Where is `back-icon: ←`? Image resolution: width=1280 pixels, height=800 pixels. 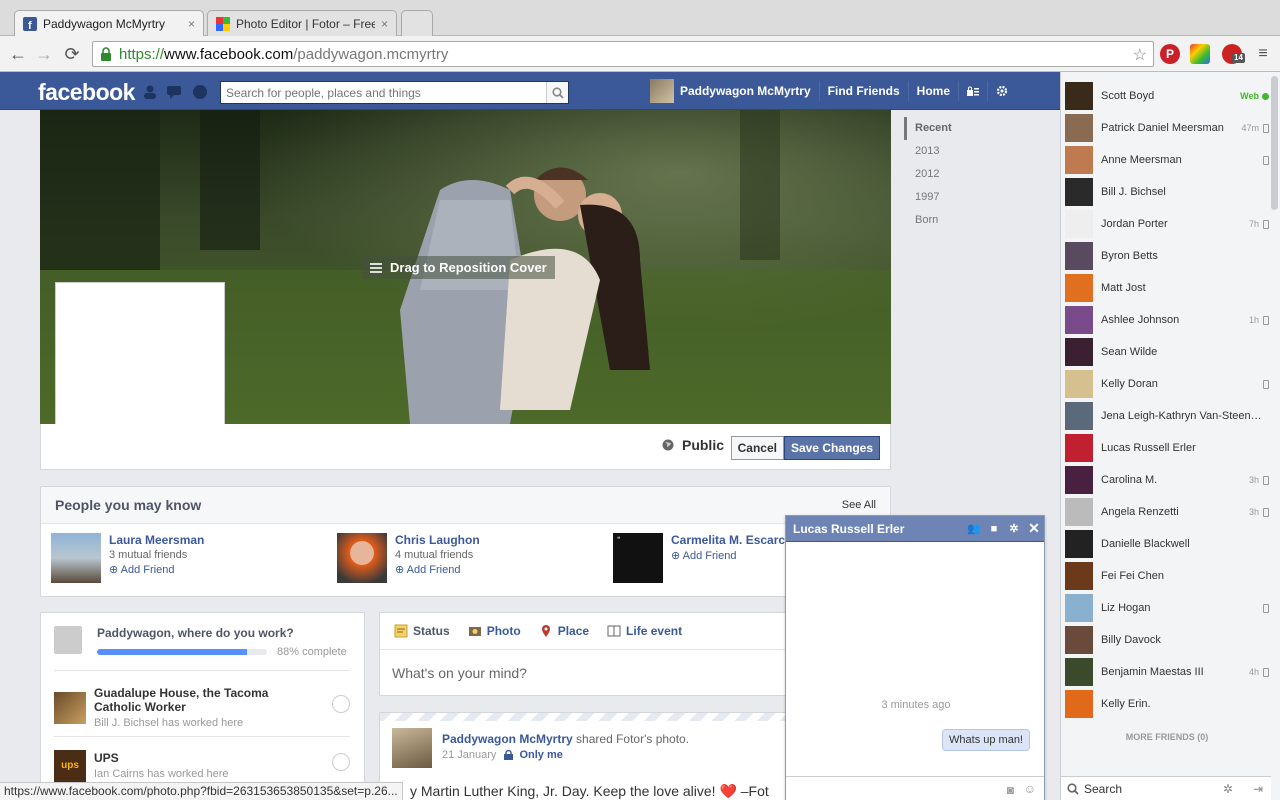
back-icon: ← is located at coordinates (18, 54).